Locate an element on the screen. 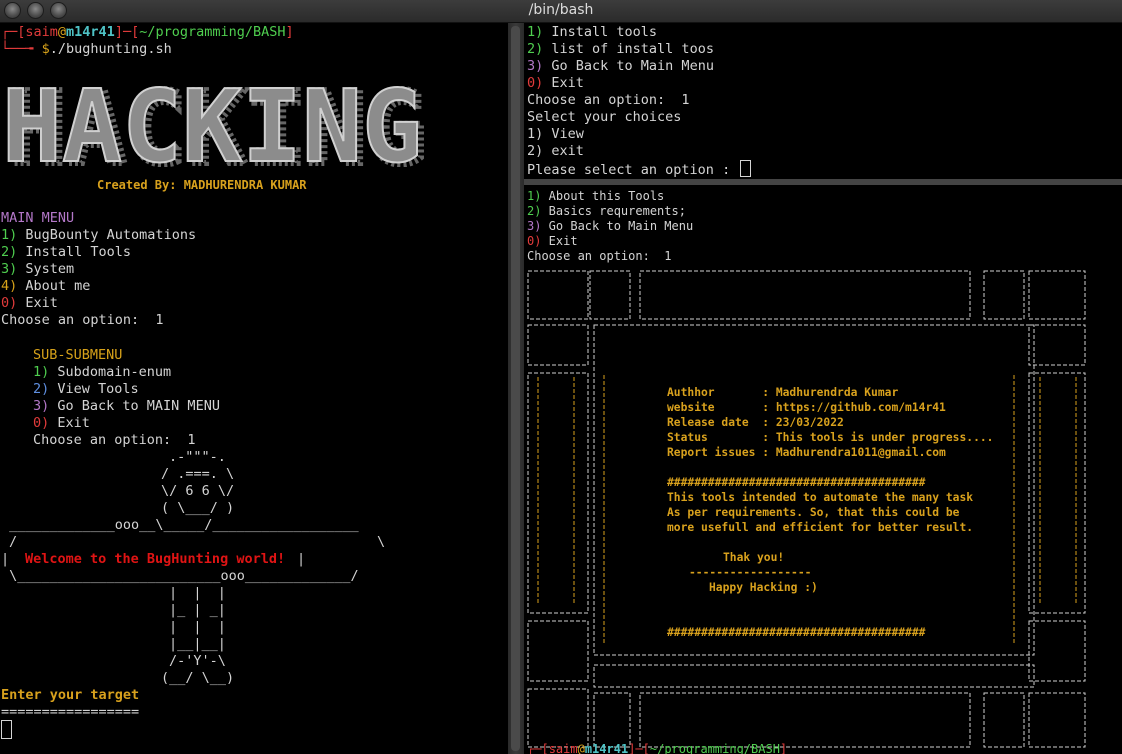  target-input is located at coordinates (6, 730).